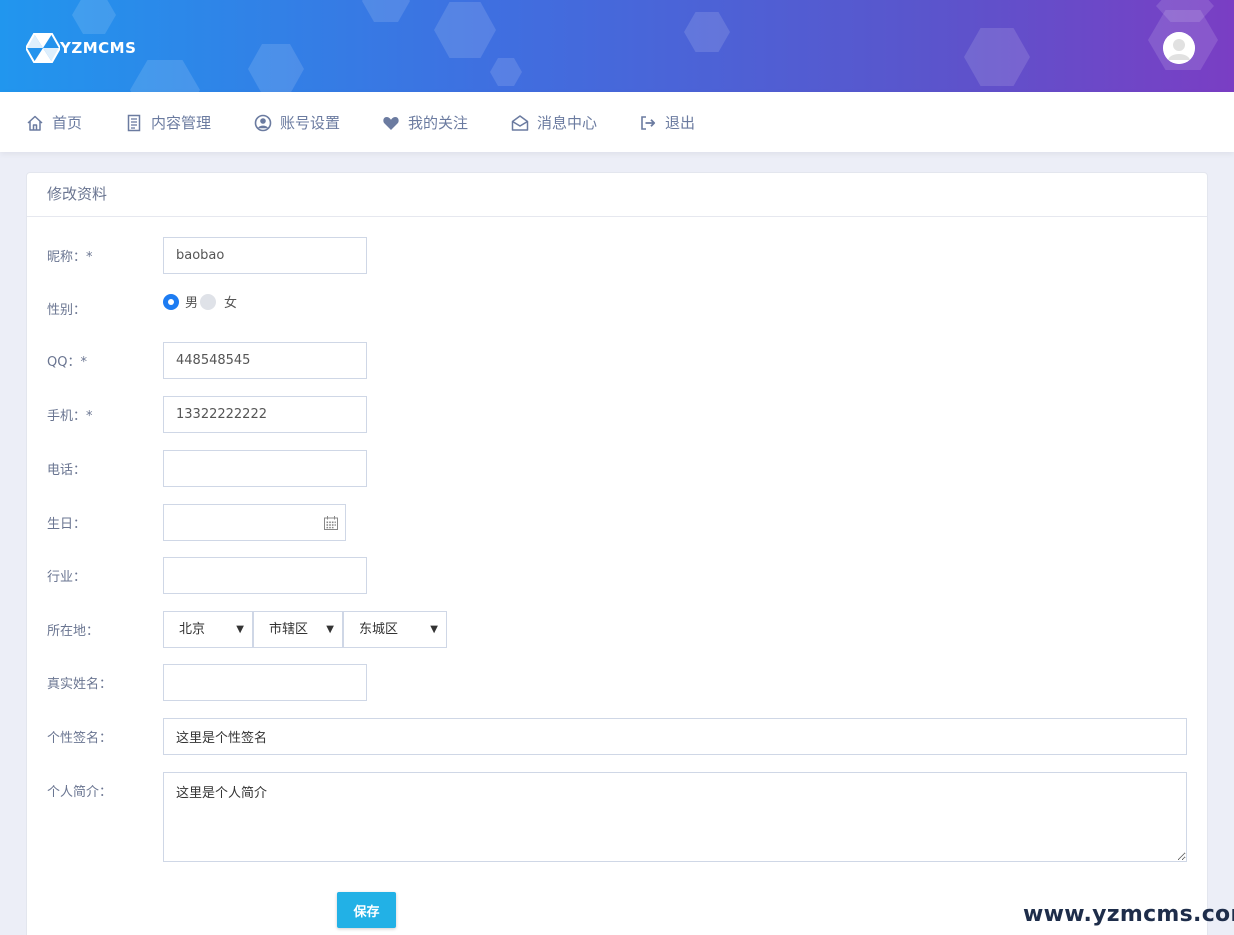 The image size is (1234, 935). I want to click on gender-radio-female, so click(208, 301).